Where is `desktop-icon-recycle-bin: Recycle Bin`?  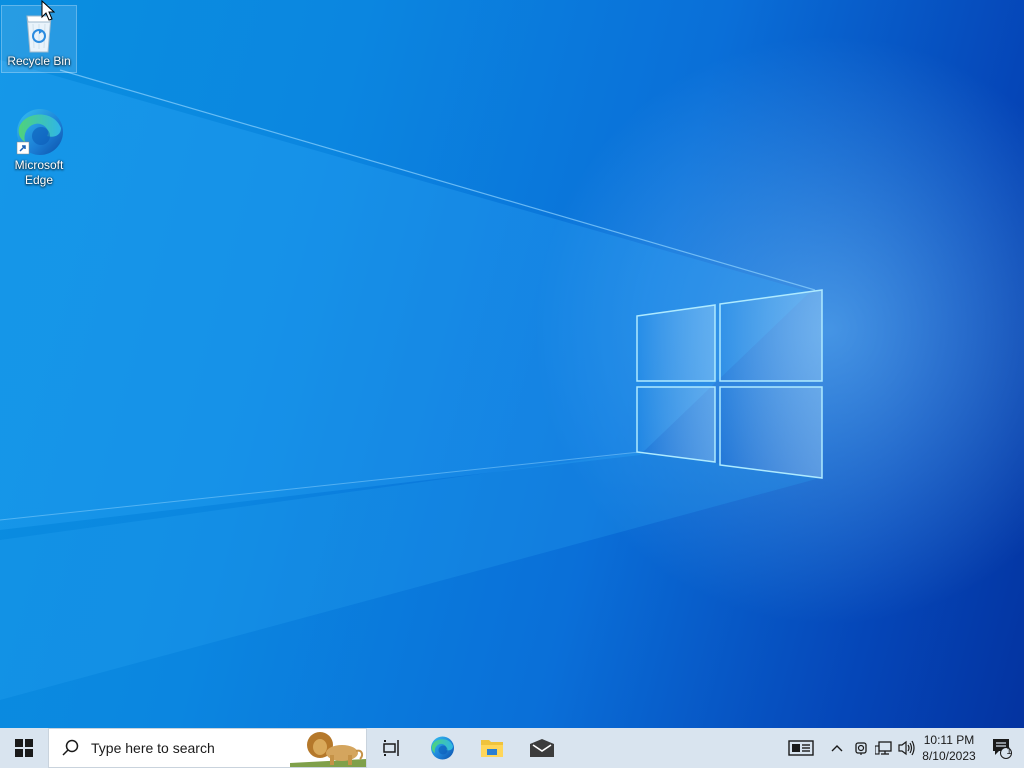
desktop-icon-recycle-bin: Recycle Bin is located at coordinates (39, 39).